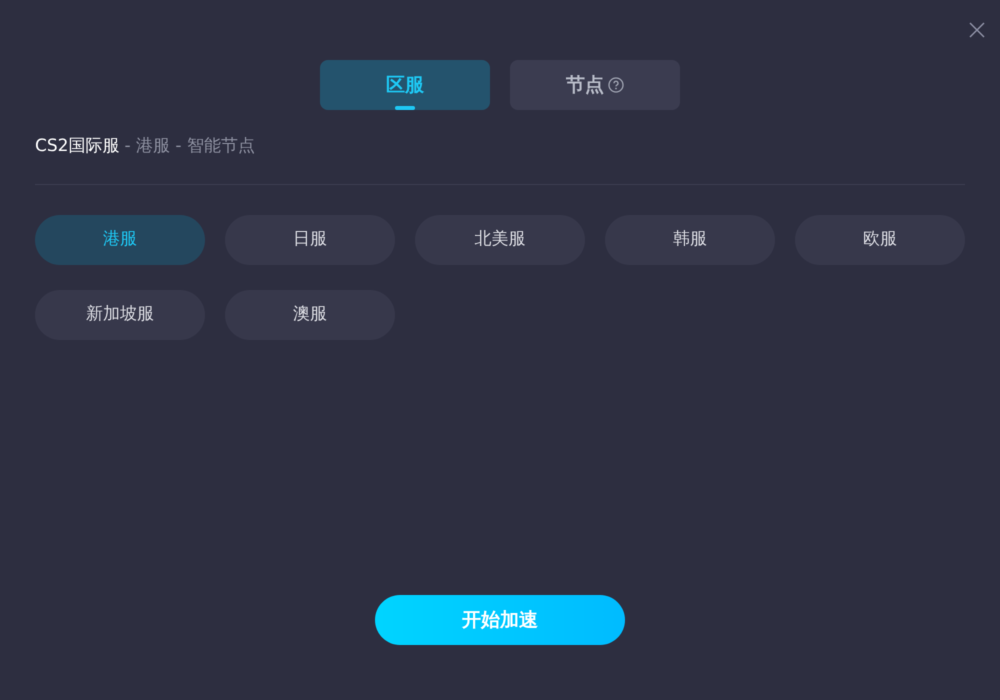 Image resolution: width=1000 pixels, height=700 pixels. I want to click on tab-indicator, so click(405, 108).